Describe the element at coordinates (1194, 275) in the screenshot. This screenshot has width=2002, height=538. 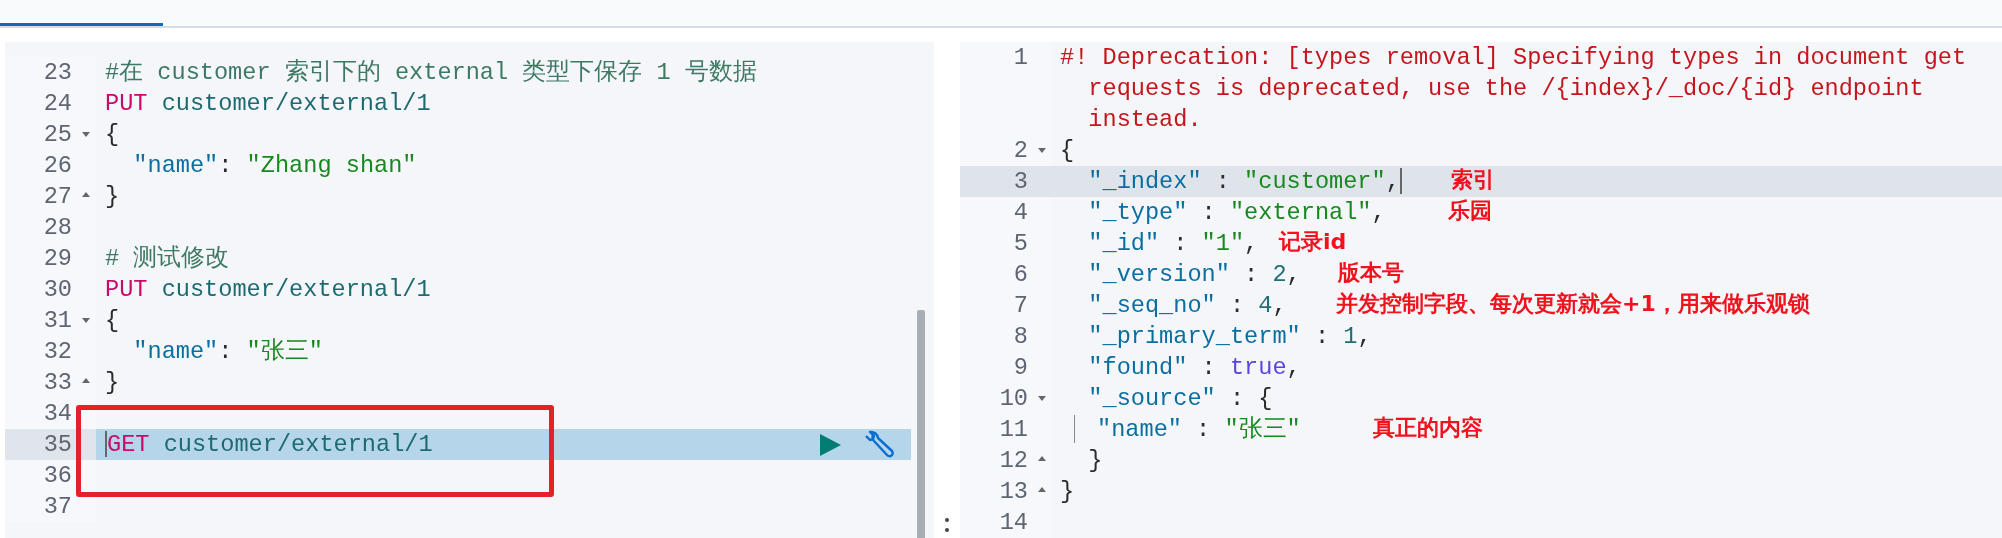
I see `code-line: "_version" : 2,` at that location.